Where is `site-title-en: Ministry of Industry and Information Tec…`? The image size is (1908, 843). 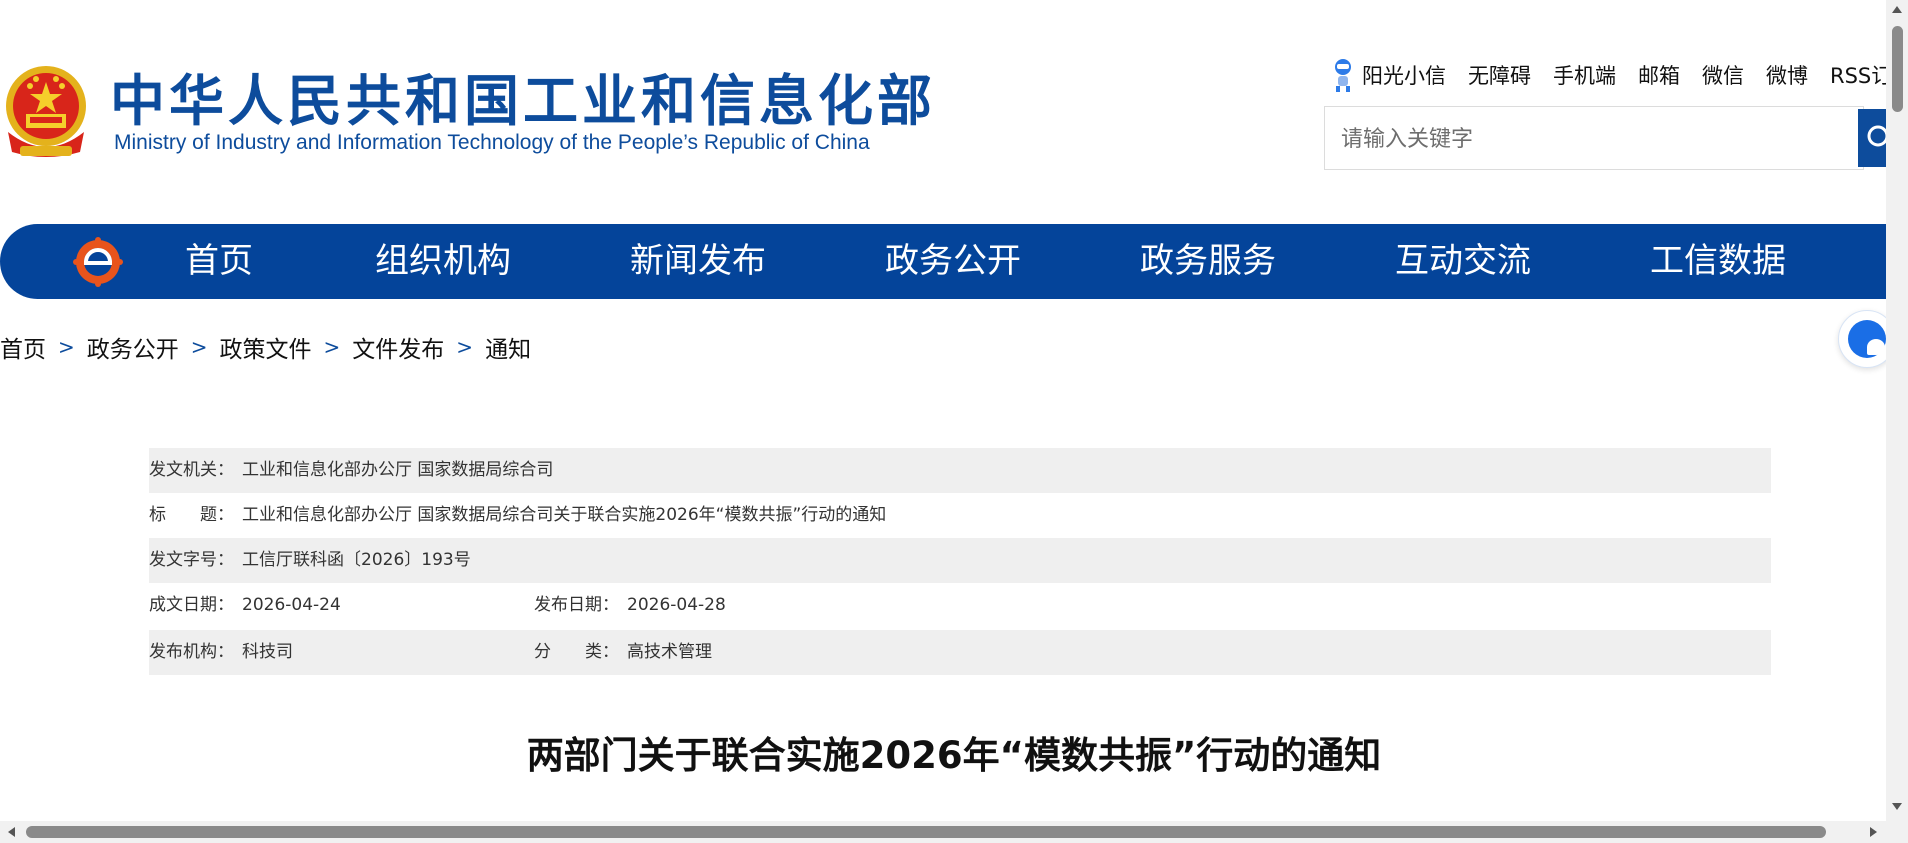 site-title-en: Ministry of Industry and Information Tec… is located at coordinates (492, 142).